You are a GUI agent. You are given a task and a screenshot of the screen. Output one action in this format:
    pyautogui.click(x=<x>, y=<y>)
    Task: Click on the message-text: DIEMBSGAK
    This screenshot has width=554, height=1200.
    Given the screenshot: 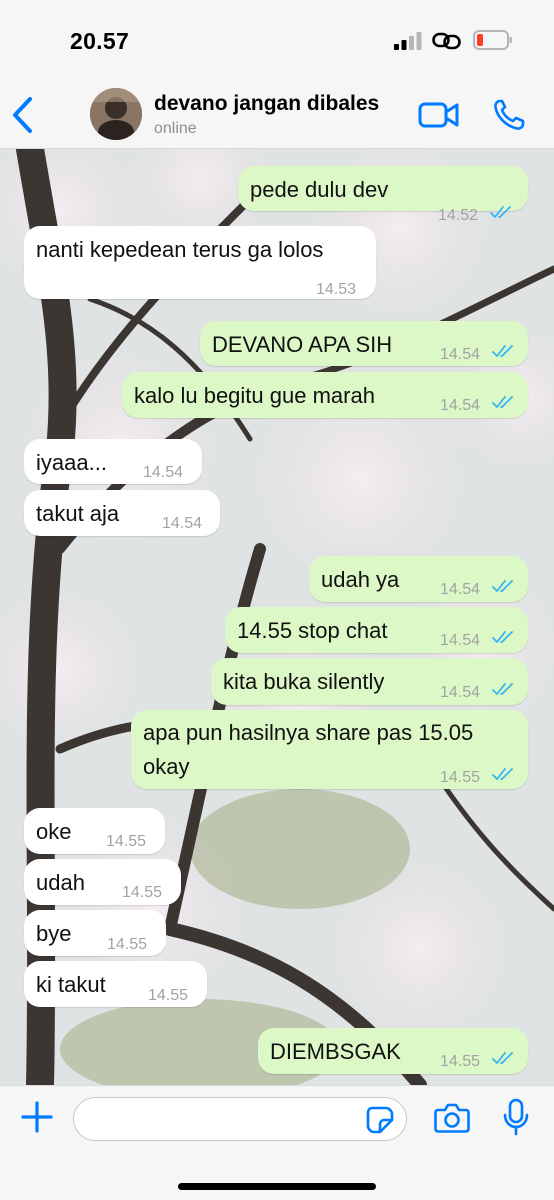 What is the action you would take?
    pyautogui.click(x=335, y=1051)
    